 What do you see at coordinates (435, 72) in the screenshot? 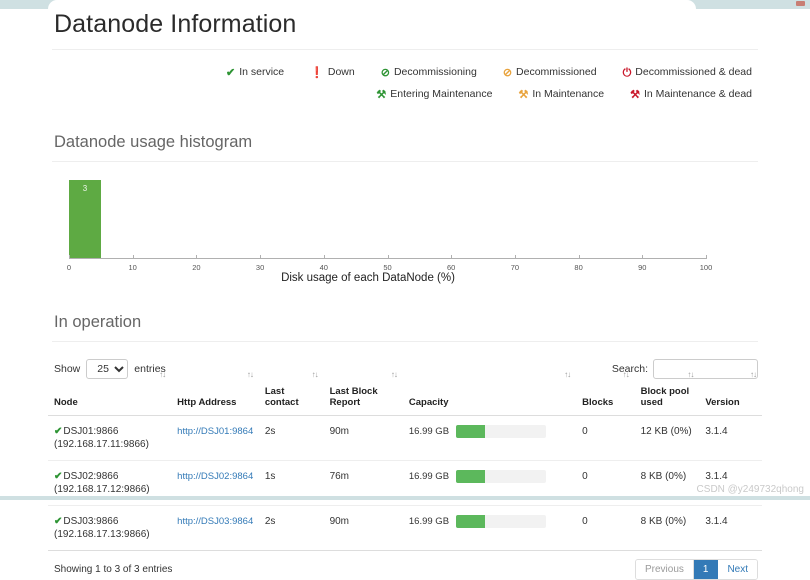
I see `legend-item-label: Decommissioning` at bounding box center [435, 72].